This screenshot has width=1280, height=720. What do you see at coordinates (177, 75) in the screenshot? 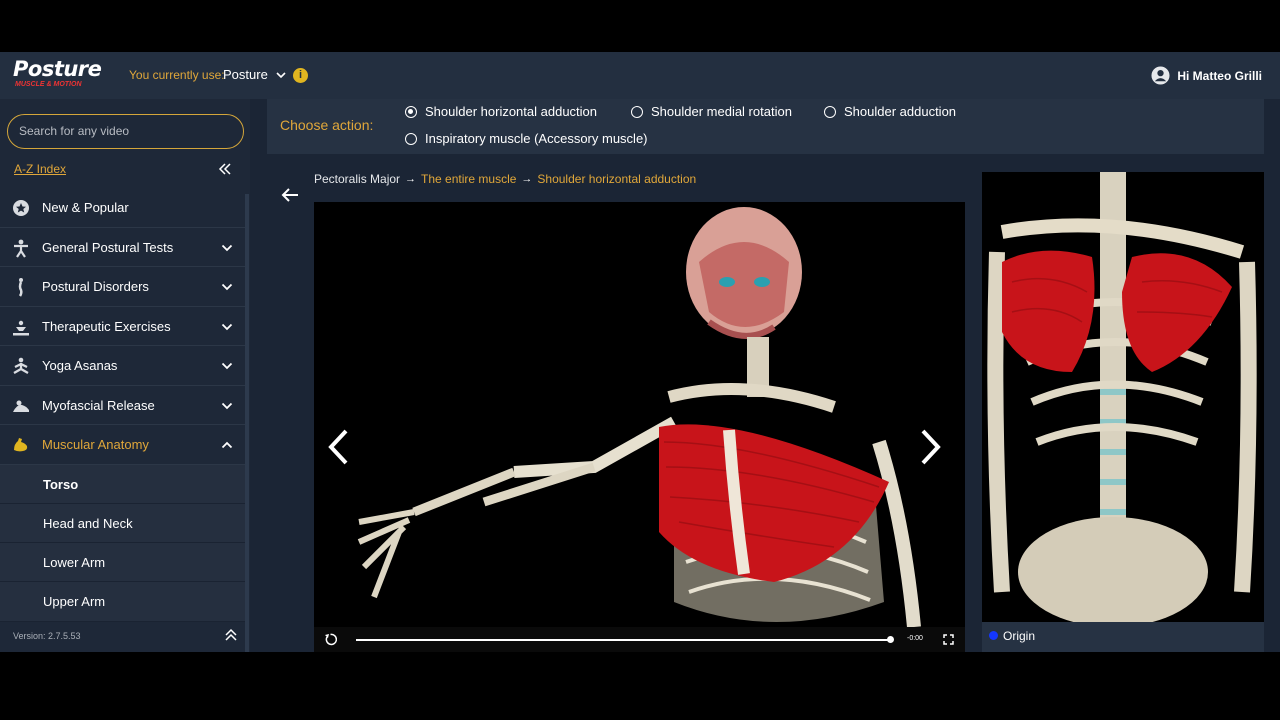
I see `current-product-label: You currently use:` at bounding box center [177, 75].